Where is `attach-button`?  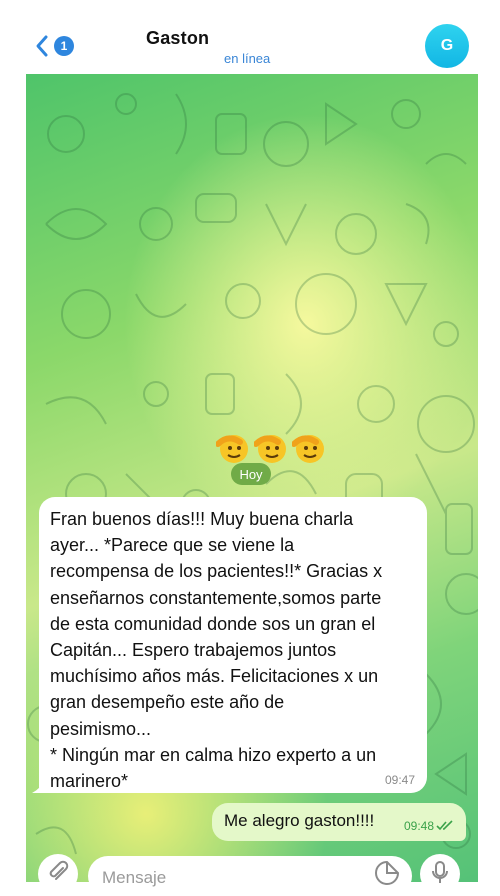
attach-button is located at coordinates (58, 874).